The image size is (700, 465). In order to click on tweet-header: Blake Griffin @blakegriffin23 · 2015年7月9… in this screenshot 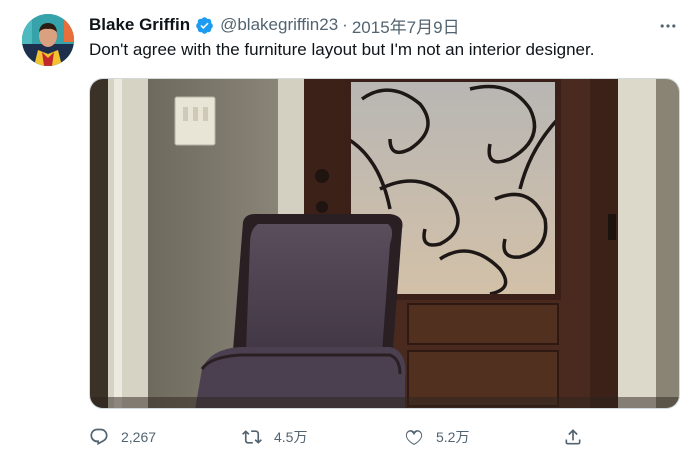, I will do `click(274, 25)`.